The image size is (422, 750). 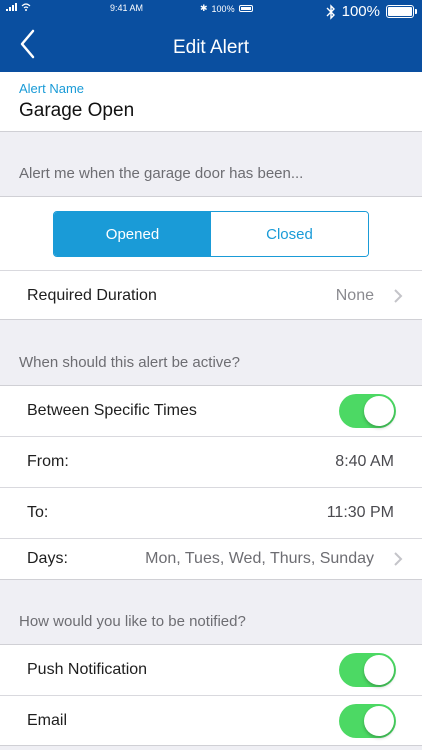 I want to click on push-notification-toggle, so click(x=367, y=670).